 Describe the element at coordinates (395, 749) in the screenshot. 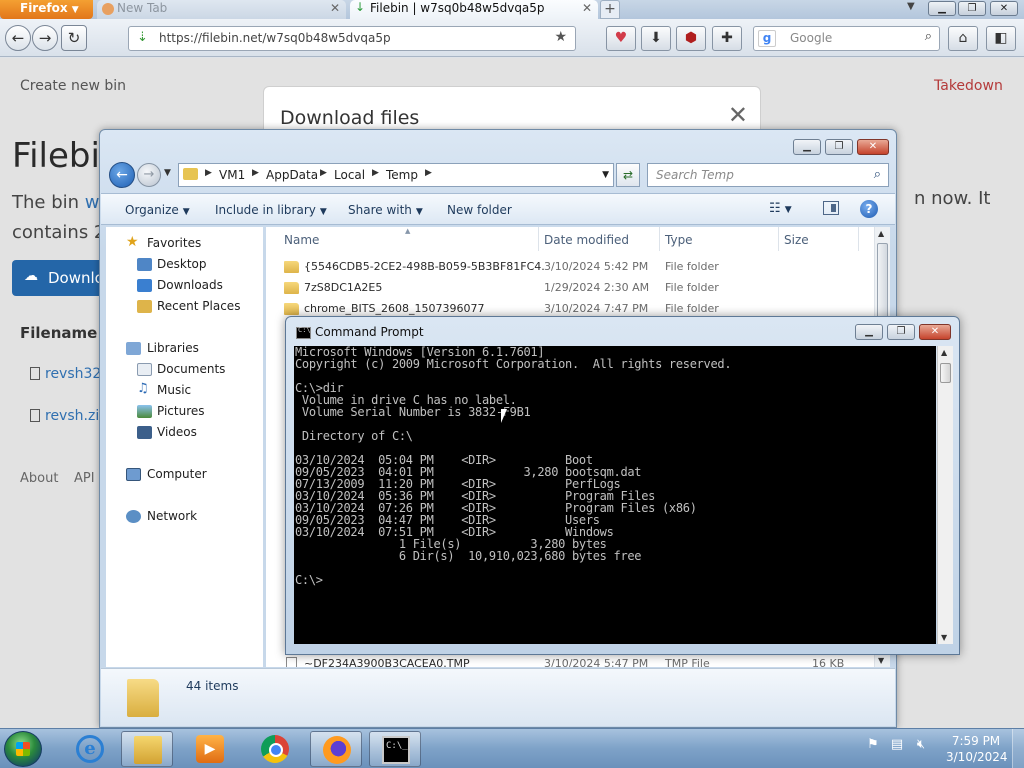

I see `command-prompt-taskbar-button: C:\_` at that location.